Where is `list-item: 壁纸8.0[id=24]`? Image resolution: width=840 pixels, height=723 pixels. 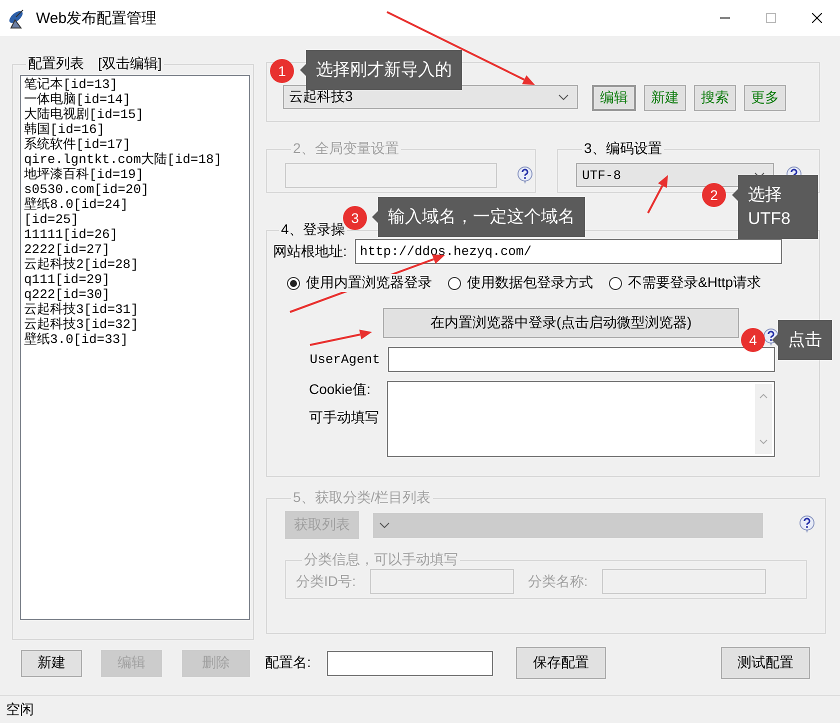
list-item: 壁纸8.0[id=24] is located at coordinates (135, 204).